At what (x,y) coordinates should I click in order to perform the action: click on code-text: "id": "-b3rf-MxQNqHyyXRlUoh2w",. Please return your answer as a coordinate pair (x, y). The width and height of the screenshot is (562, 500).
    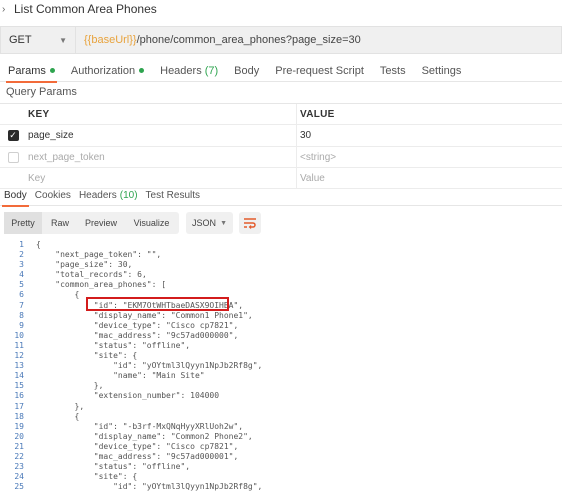
    Looking at the image, I should click on (140, 426).